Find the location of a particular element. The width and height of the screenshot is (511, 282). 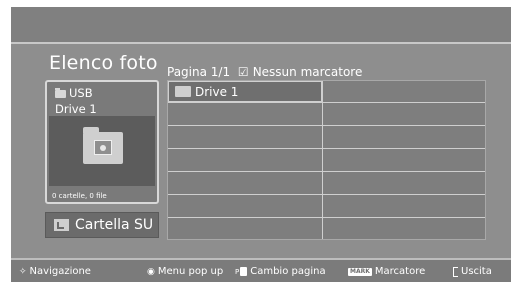

device-header: USB is located at coordinates (74, 93).